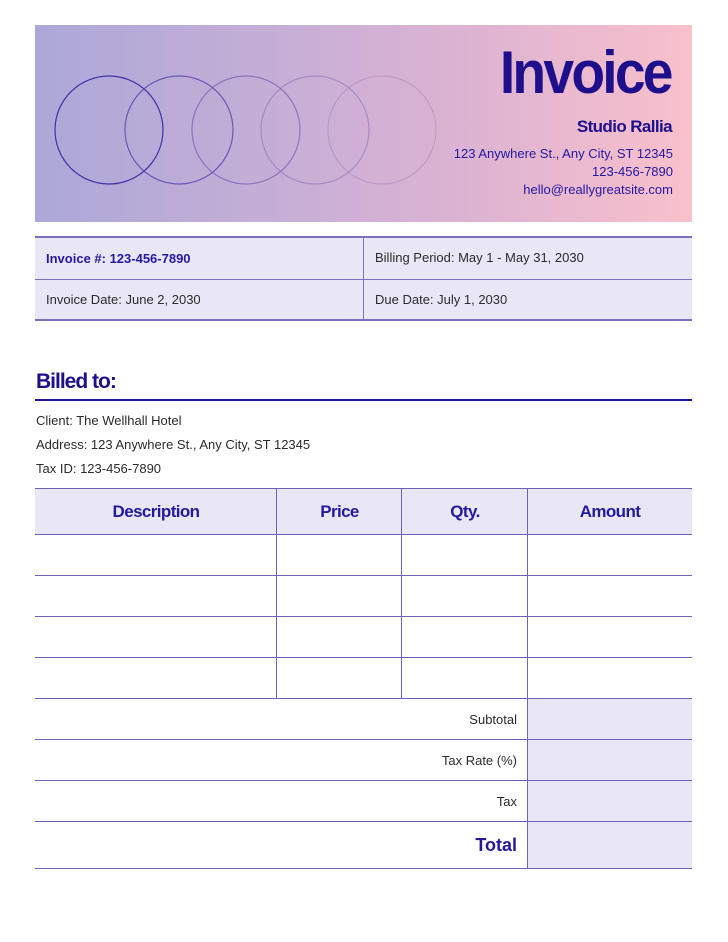  What do you see at coordinates (610, 678) in the screenshot?
I see `item-4-amount` at bounding box center [610, 678].